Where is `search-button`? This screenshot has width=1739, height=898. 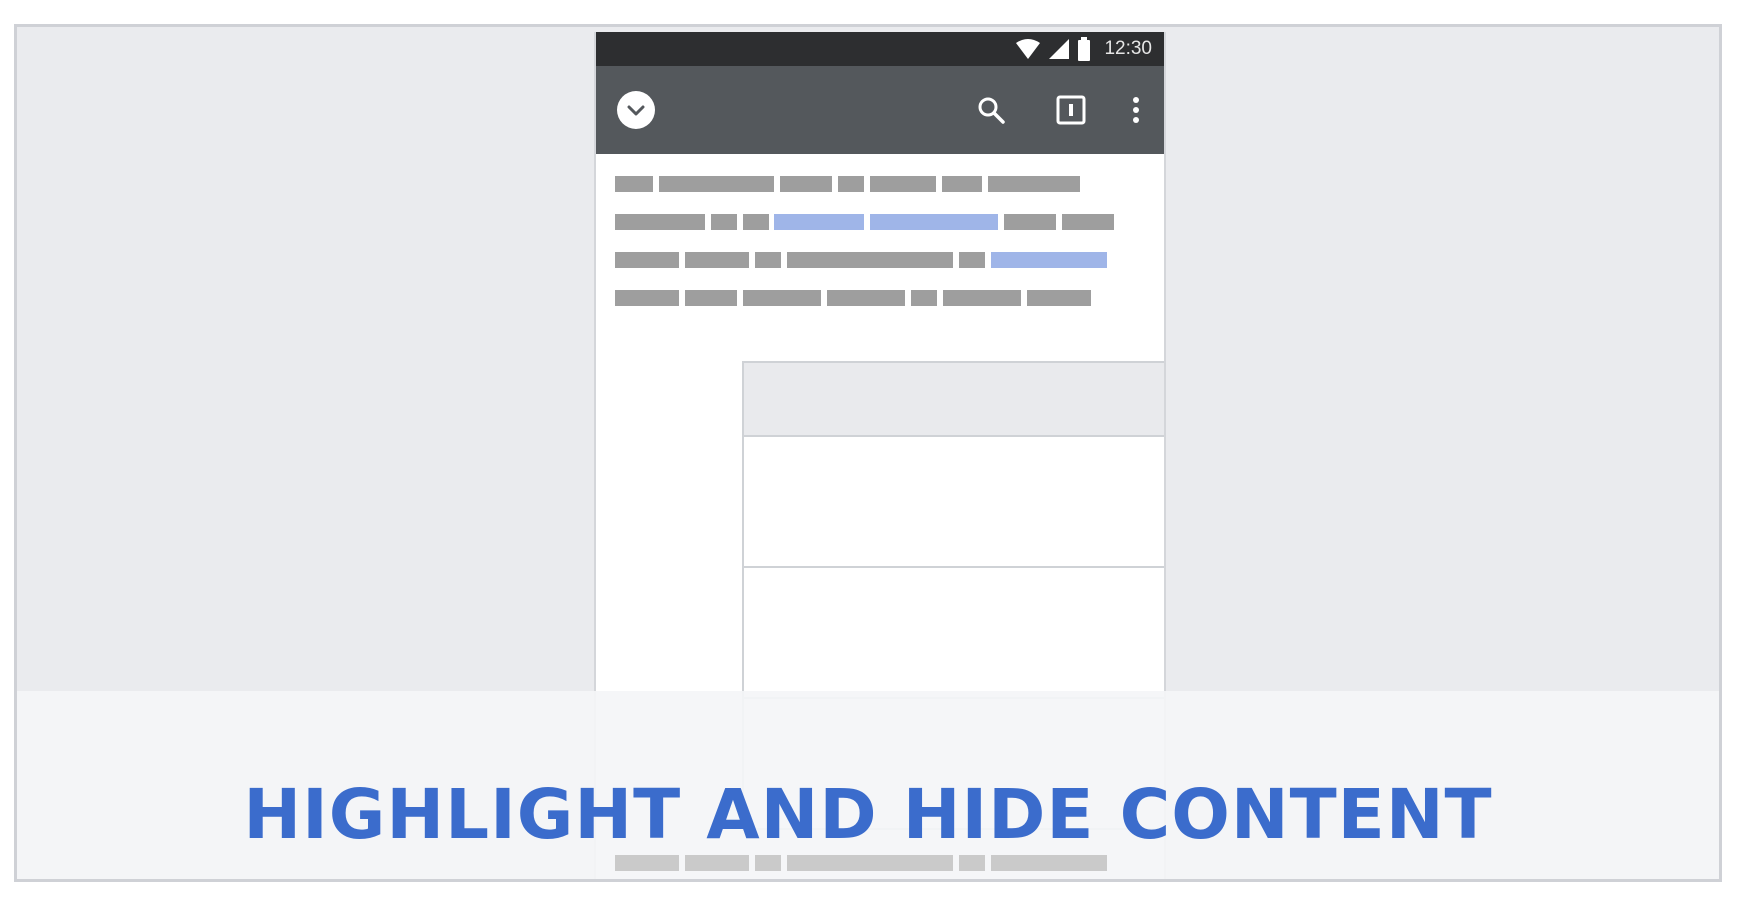 search-button is located at coordinates (991, 110).